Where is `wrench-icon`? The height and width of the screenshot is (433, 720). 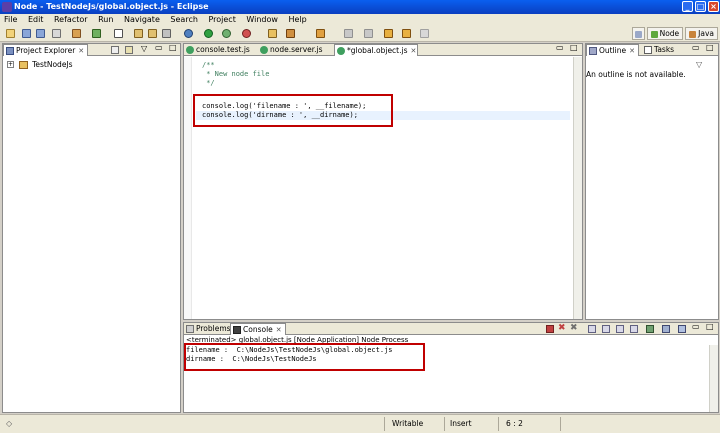 wrench-icon is located at coordinates (166, 33).